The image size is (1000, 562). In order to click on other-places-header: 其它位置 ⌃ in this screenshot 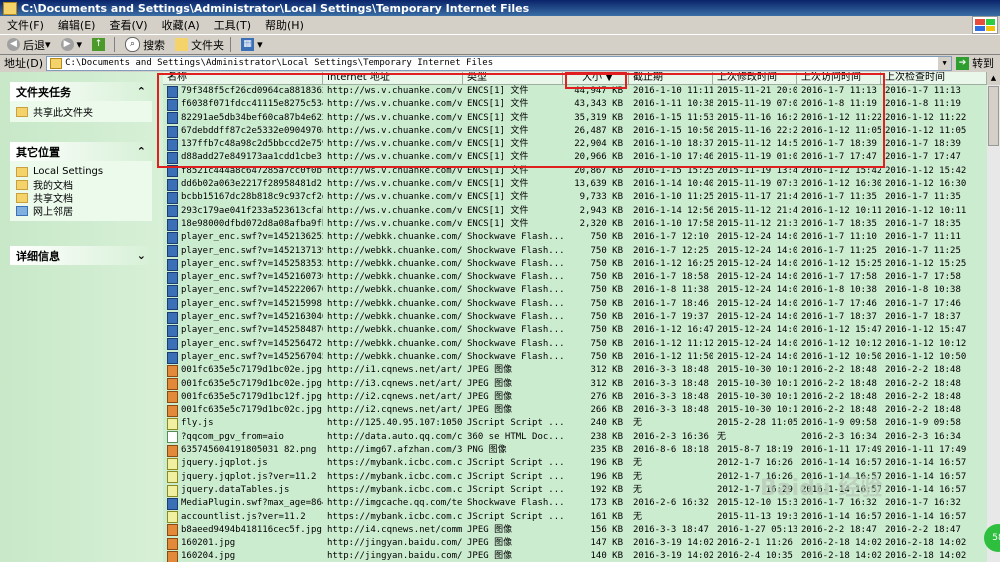, I will do `click(81, 151)`.